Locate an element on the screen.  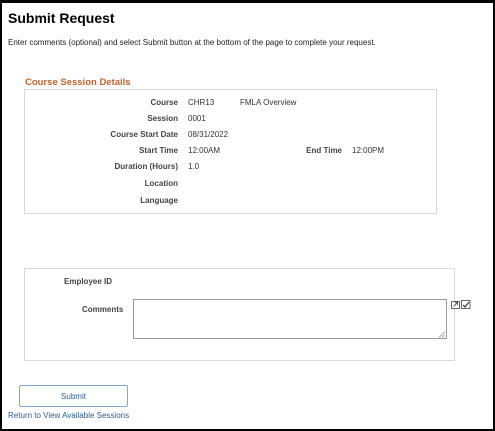
start-date-row: Course Start Date 08/31/2022 is located at coordinates (230, 135).